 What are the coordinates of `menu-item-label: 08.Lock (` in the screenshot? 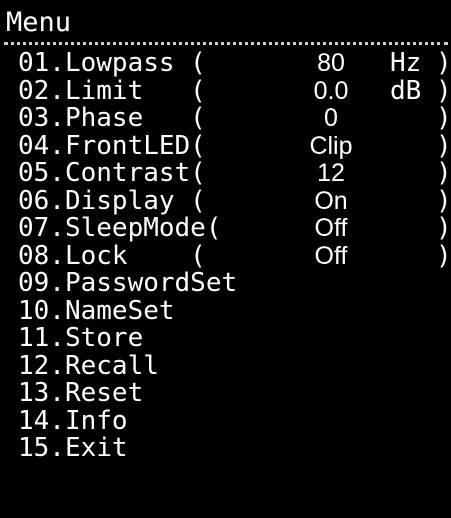 It's located at (112, 255).